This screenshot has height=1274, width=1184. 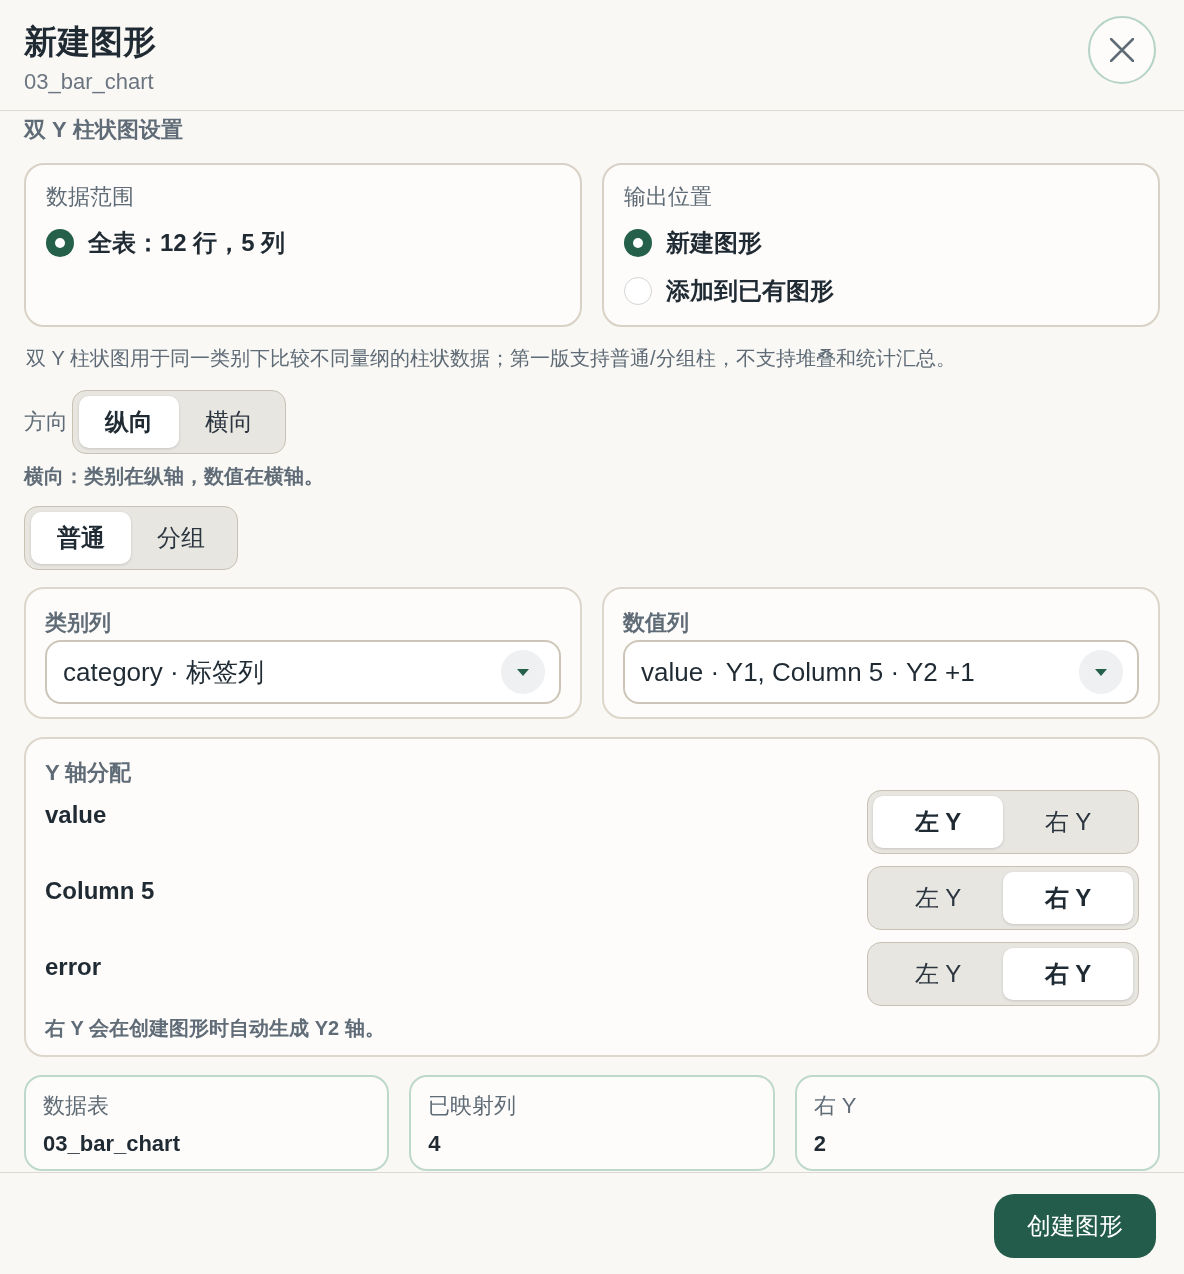 I want to click on series-name: value, so click(x=76, y=815).